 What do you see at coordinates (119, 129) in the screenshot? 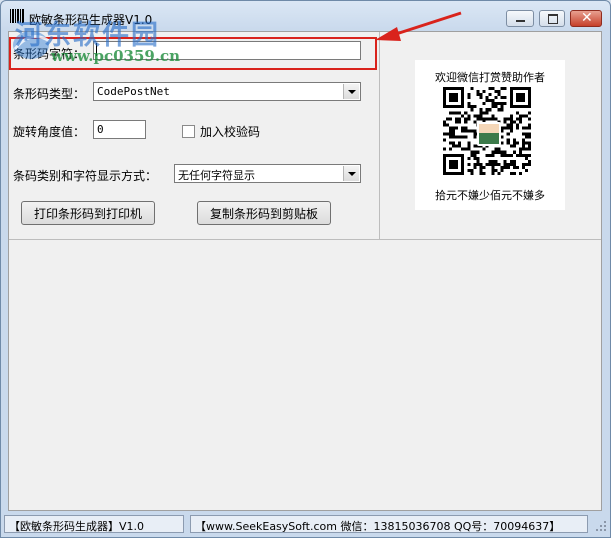
I see `rotation-input: 0` at bounding box center [119, 129].